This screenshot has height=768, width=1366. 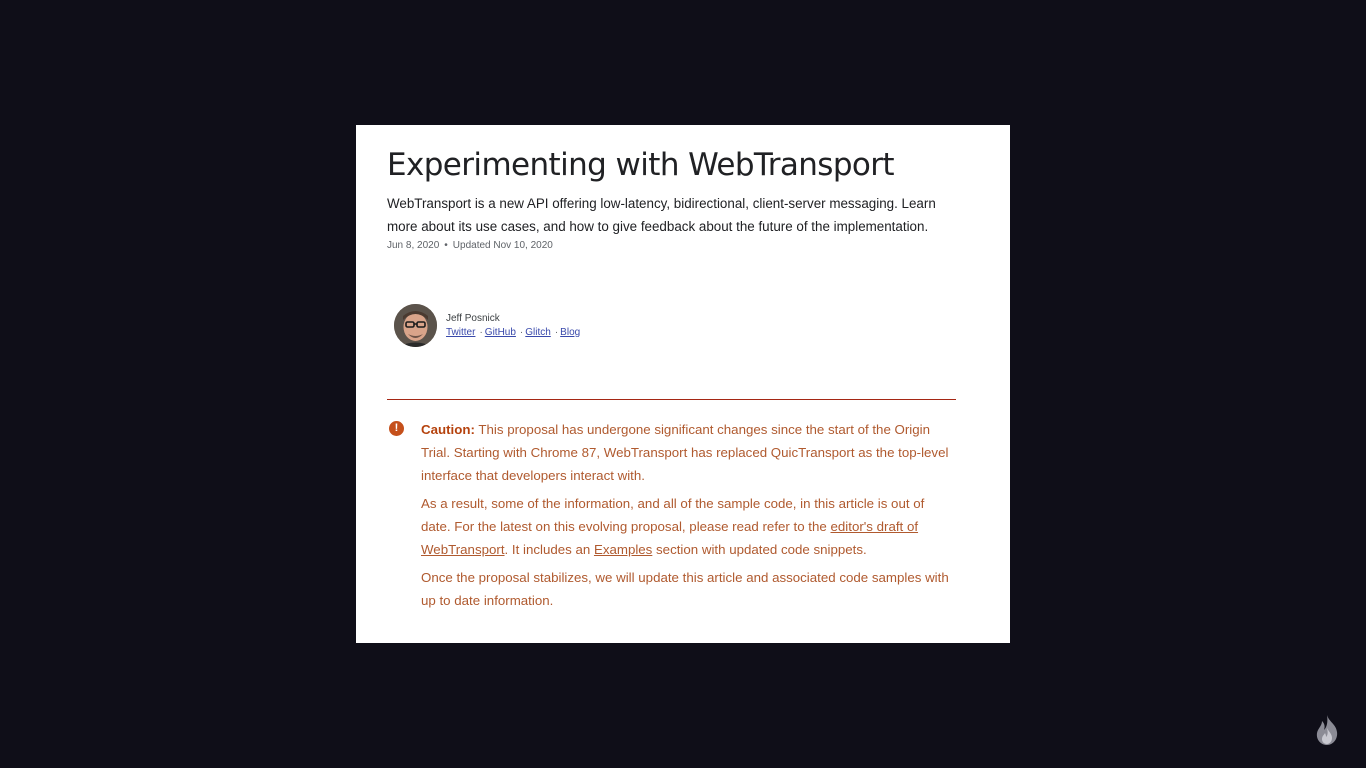 What do you see at coordinates (448, 429) in the screenshot?
I see `caution-label: Caution:` at bounding box center [448, 429].